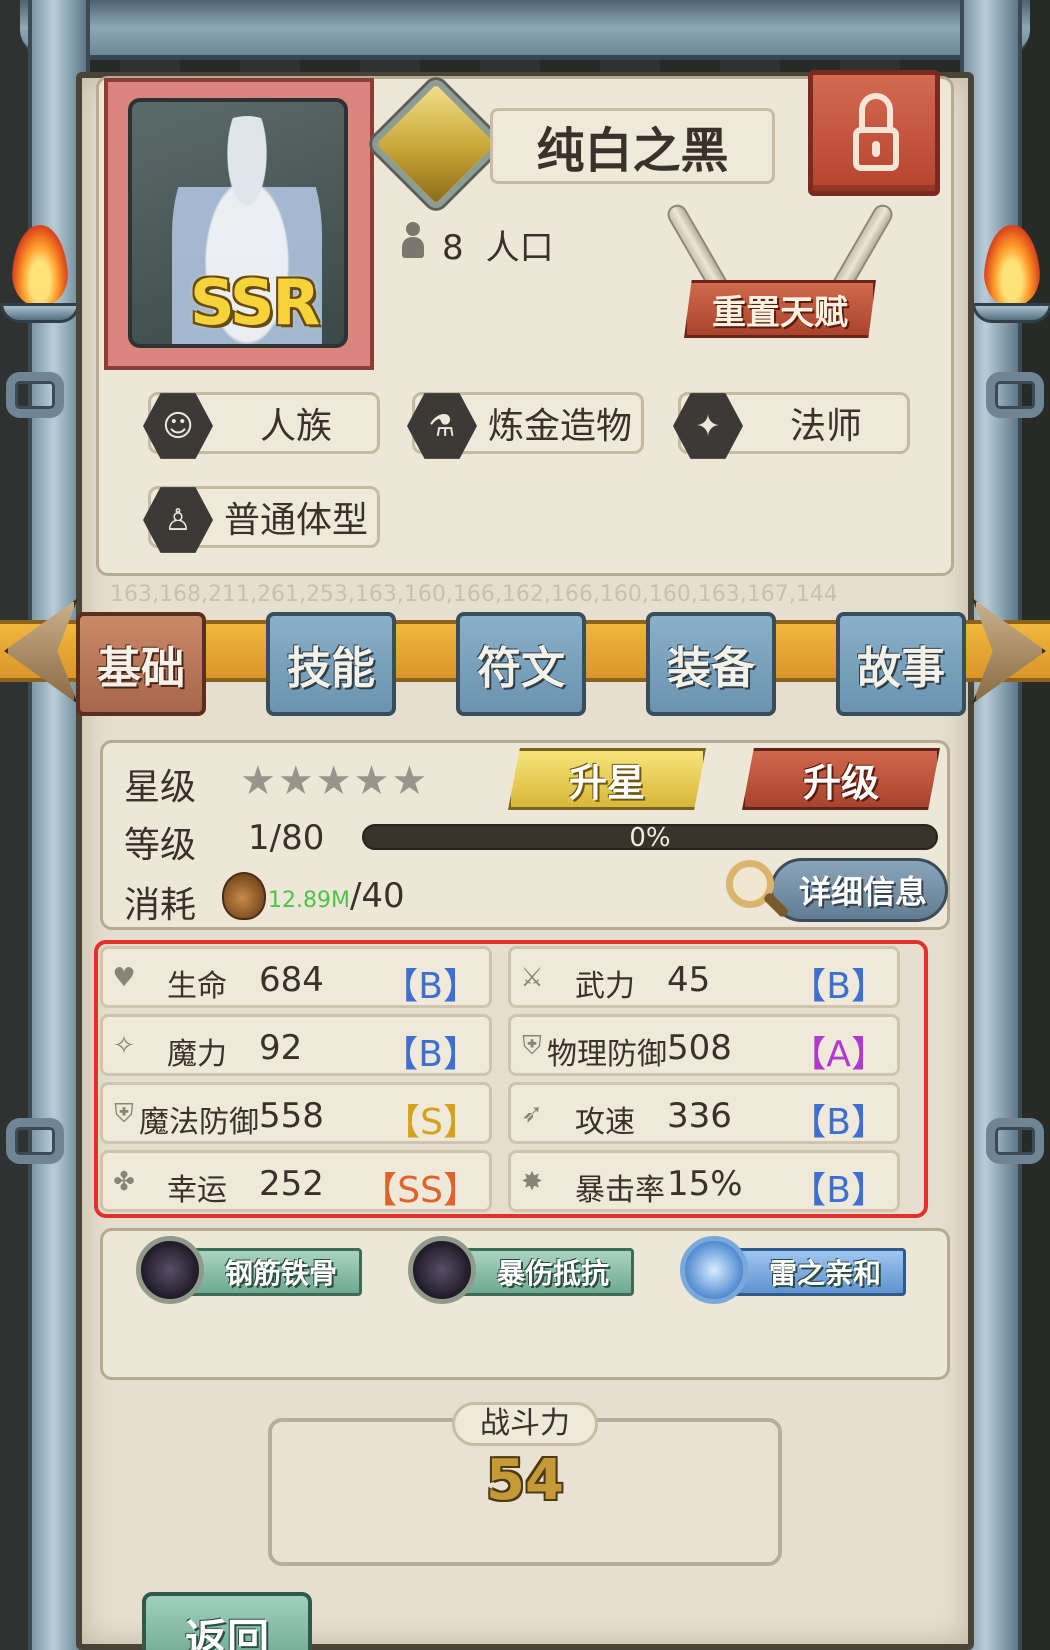 This screenshot has width=1050, height=1650. What do you see at coordinates (780, 309) in the screenshot?
I see `reset-talent-button: 重置天赋` at bounding box center [780, 309].